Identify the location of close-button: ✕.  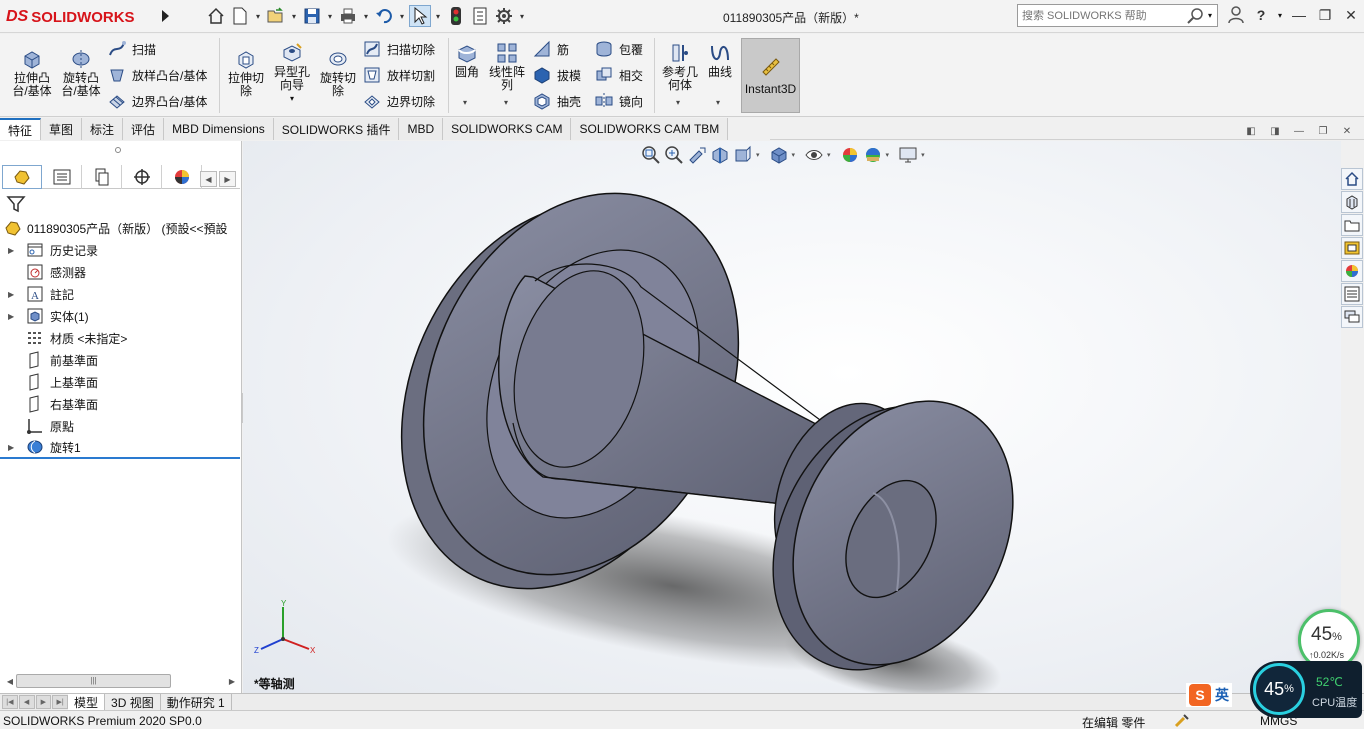
(1351, 15).